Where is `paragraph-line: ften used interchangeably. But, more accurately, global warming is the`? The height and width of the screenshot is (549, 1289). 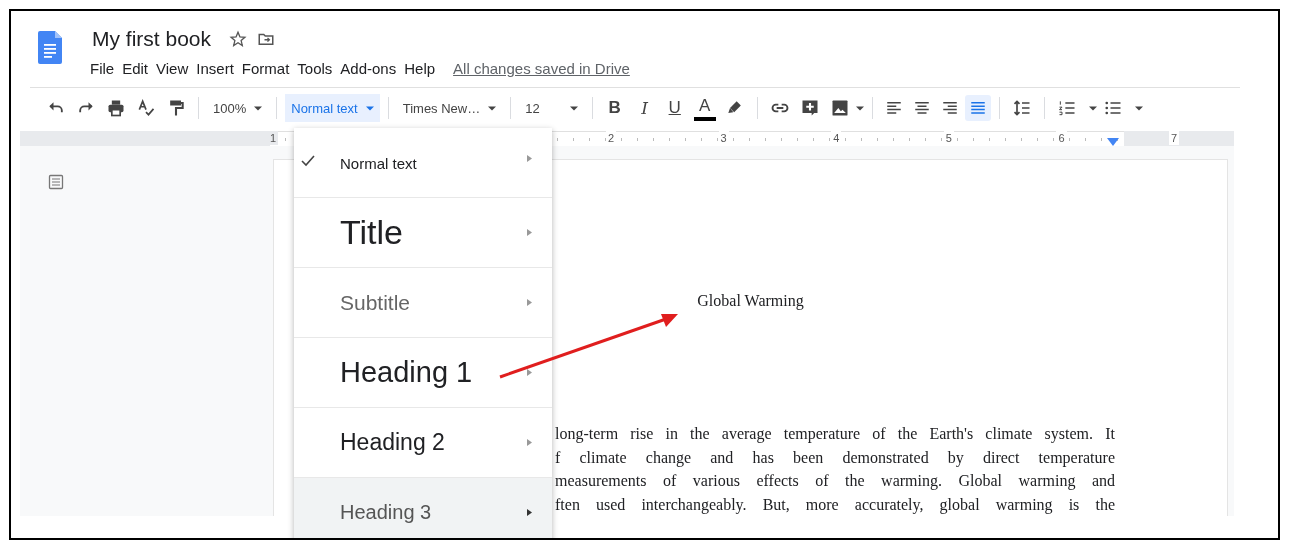 paragraph-line: ften used interchangeably. But, more accurately, global warming is the is located at coordinates (835, 505).